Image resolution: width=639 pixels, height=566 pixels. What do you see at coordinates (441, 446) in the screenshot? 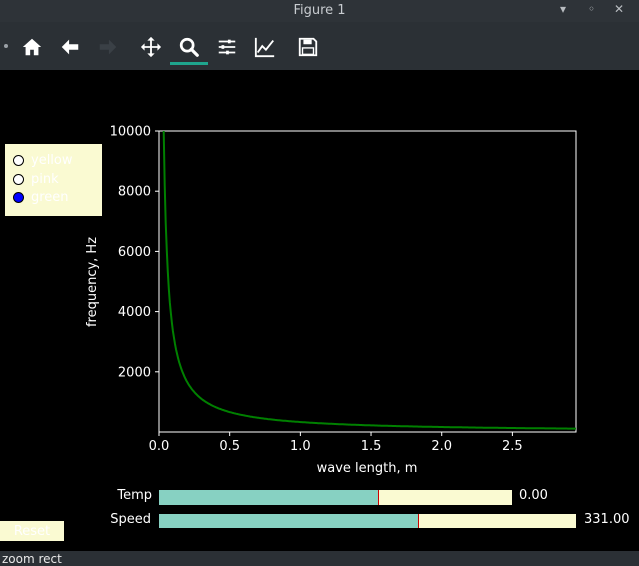
I see `x-tick-label: 2.0` at bounding box center [441, 446].